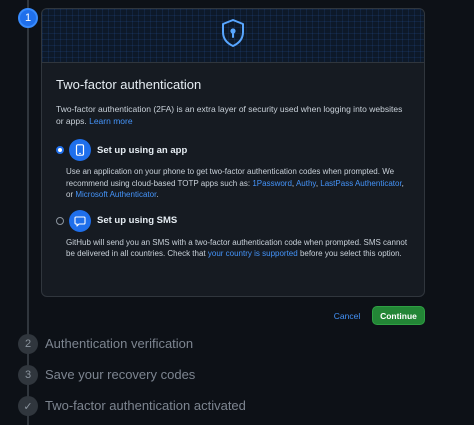 The image size is (474, 425). I want to click on sms-option-radio, so click(60, 220).